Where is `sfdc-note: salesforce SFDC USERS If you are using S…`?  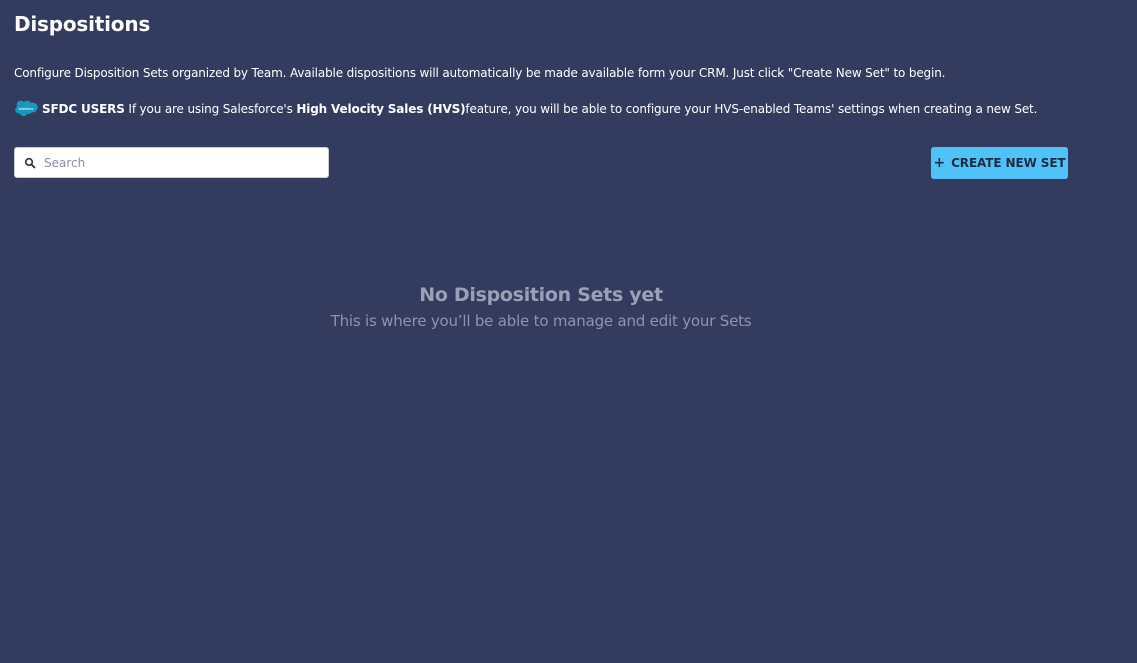 sfdc-note: salesforce SFDC USERS If you are using S… is located at coordinates (525, 108).